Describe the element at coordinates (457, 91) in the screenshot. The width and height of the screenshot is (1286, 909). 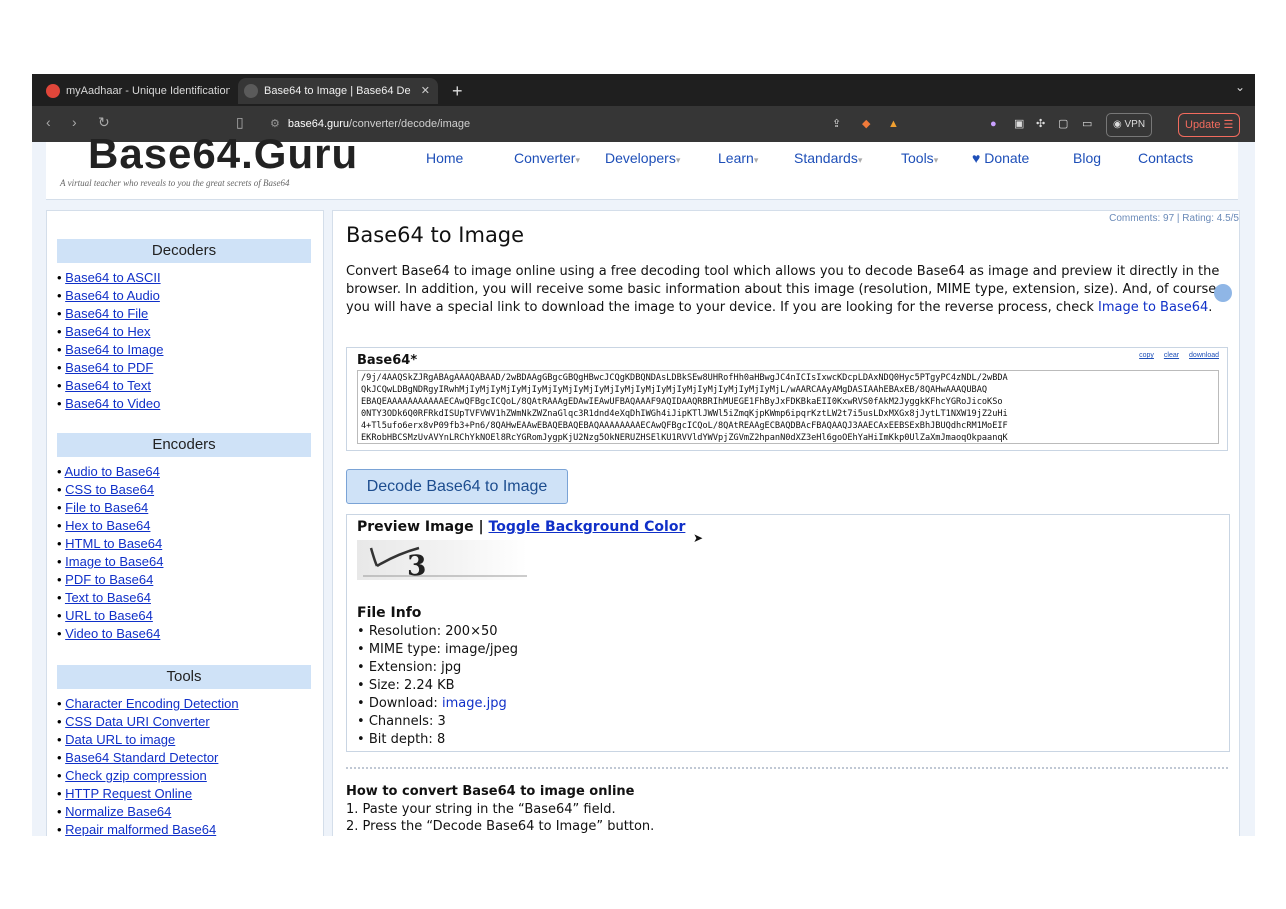
I see `new-tab-icon: +` at that location.